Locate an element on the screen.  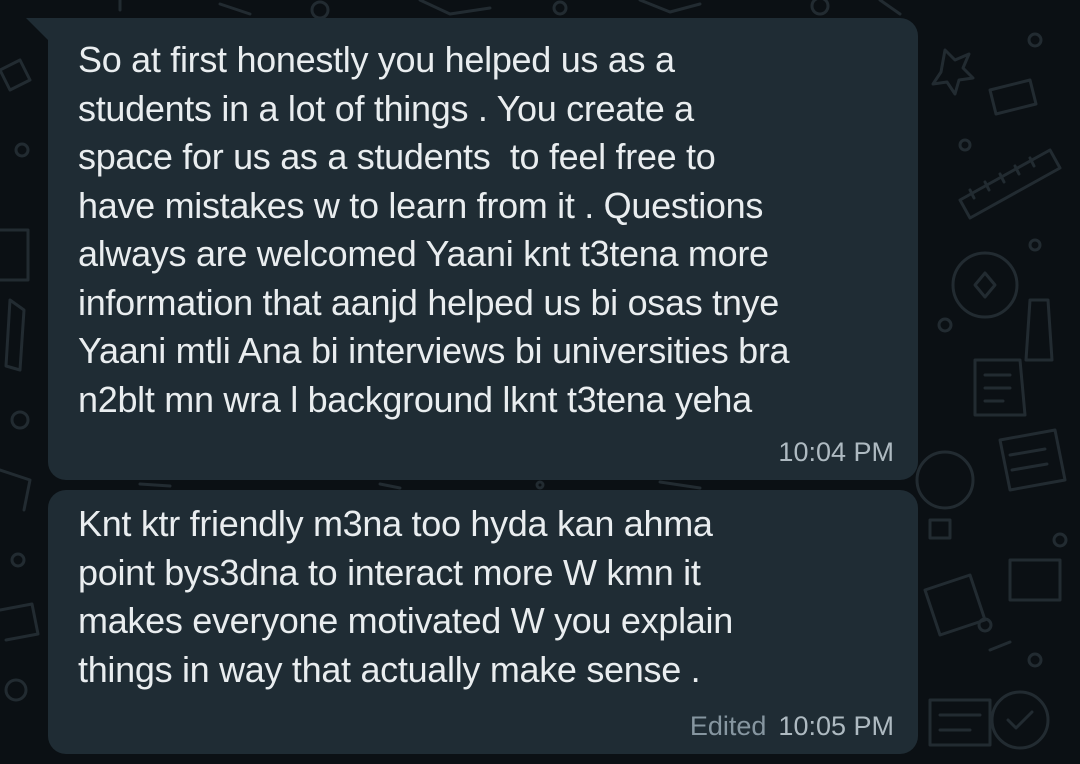
message-meta: 10:04 PM is located at coordinates (836, 452).